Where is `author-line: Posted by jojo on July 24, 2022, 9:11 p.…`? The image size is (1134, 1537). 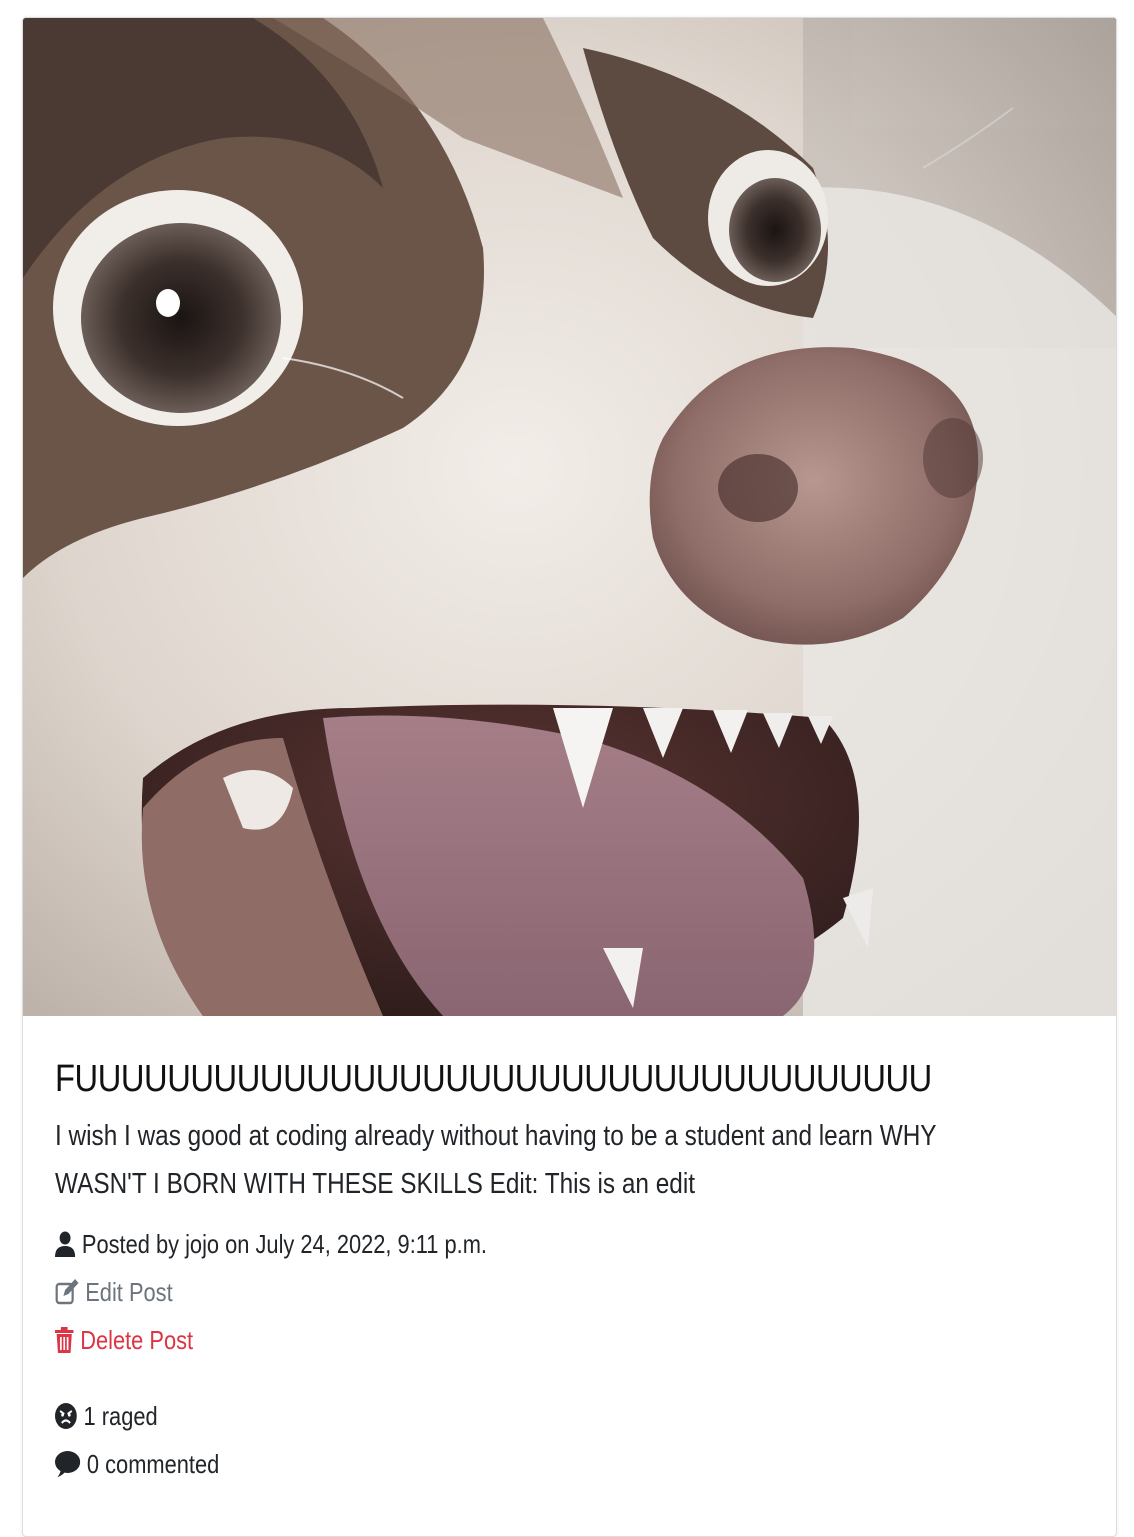
author-line: Posted by jojo on July 24, 2022, 9:11 p.… is located at coordinates (284, 1243).